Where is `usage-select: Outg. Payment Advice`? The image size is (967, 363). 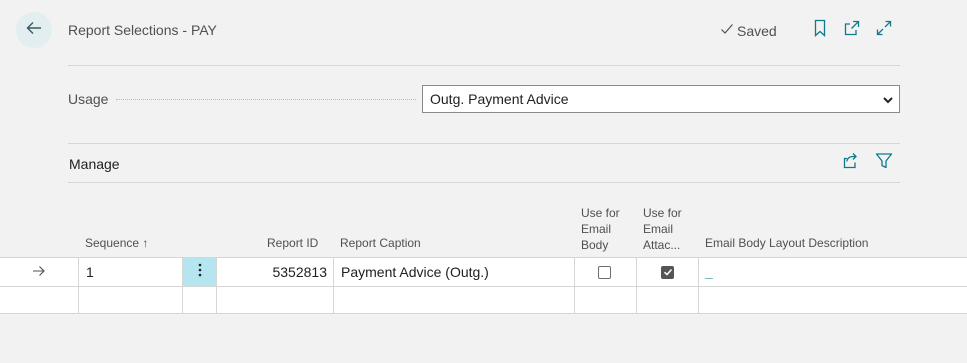 usage-select: Outg. Payment Advice is located at coordinates (661, 99).